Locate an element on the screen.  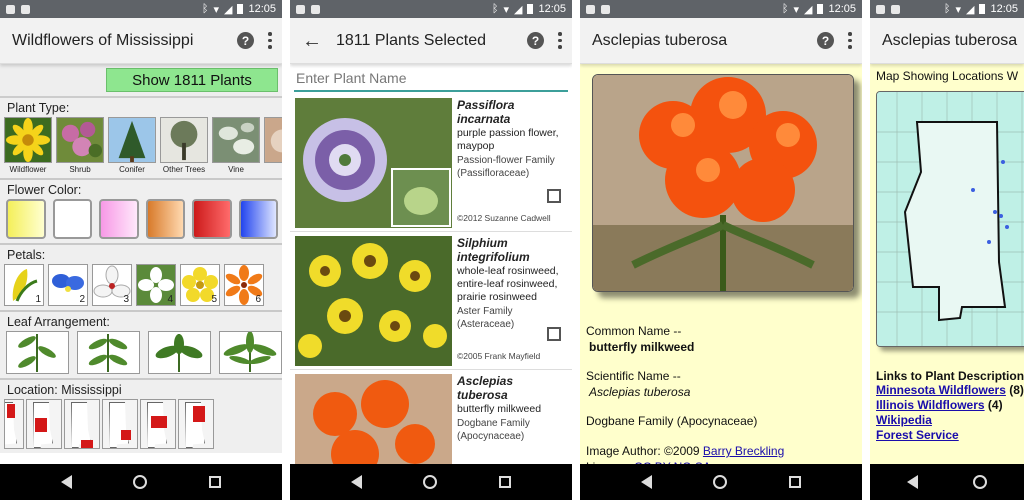
common-name-label: Common Name -- is located at coordinates (634, 331).